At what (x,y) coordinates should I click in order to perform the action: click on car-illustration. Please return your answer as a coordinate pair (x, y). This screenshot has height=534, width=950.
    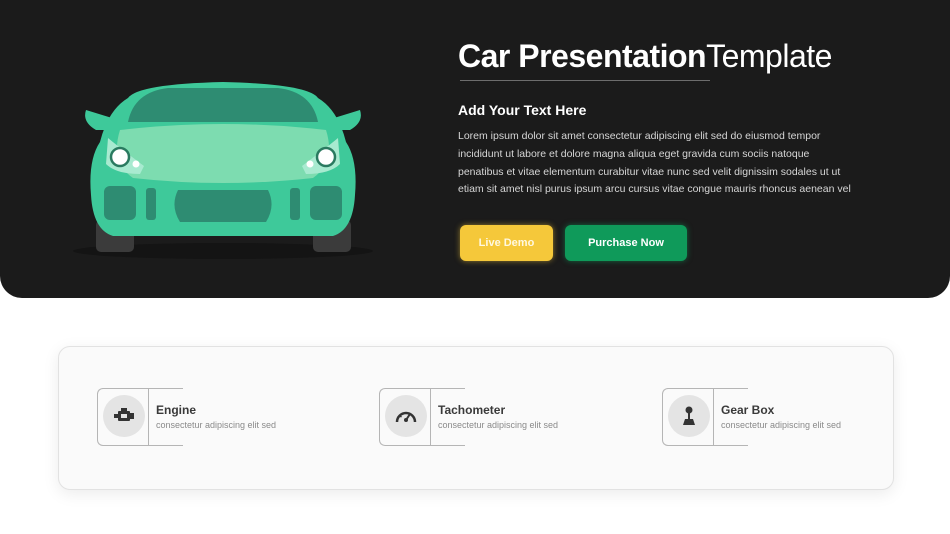
    Looking at the image, I should click on (223, 170).